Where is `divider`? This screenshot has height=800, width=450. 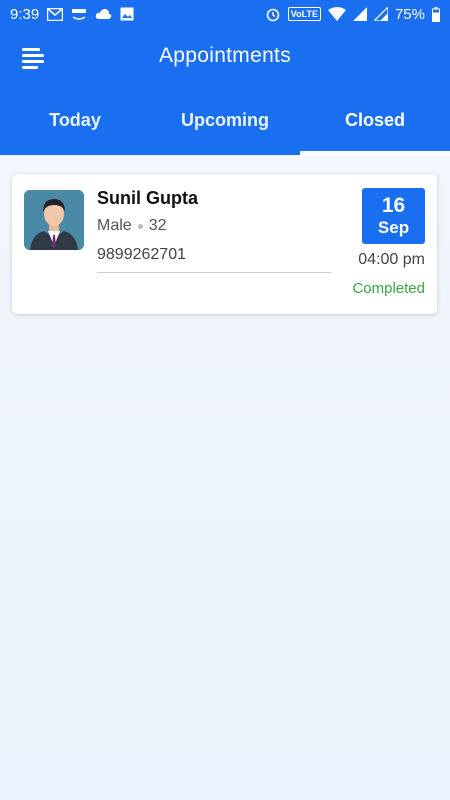
divider is located at coordinates (214, 272).